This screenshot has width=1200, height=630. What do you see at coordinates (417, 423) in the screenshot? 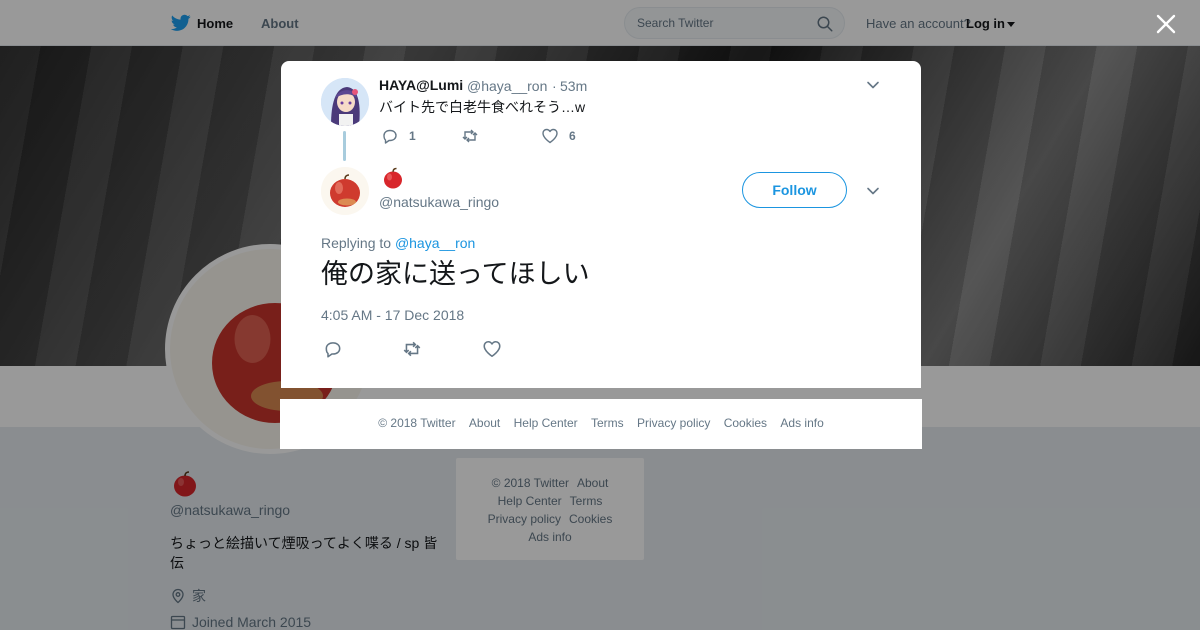
I see `footer-copyright: © 2018 Twitter` at bounding box center [417, 423].